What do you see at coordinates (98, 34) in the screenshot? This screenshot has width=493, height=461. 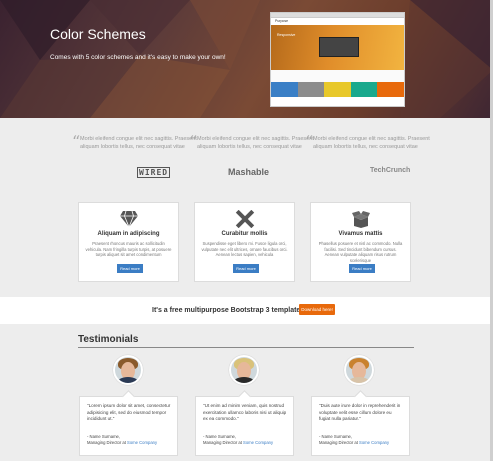 I see `hero-title: Color Schemes` at bounding box center [98, 34].